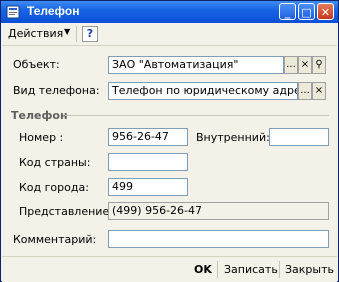 This screenshot has width=339, height=282. I want to click on internal-field, so click(299, 137).